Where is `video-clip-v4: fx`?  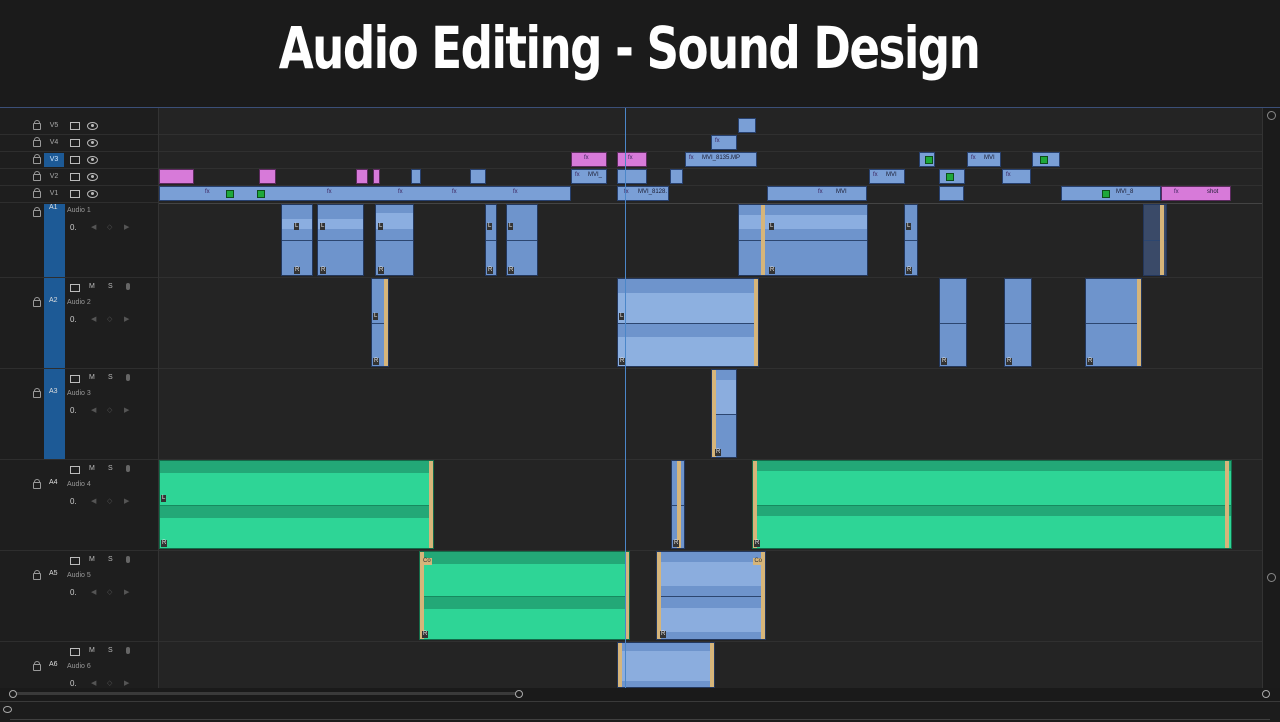 video-clip-v4: fx is located at coordinates (724, 142).